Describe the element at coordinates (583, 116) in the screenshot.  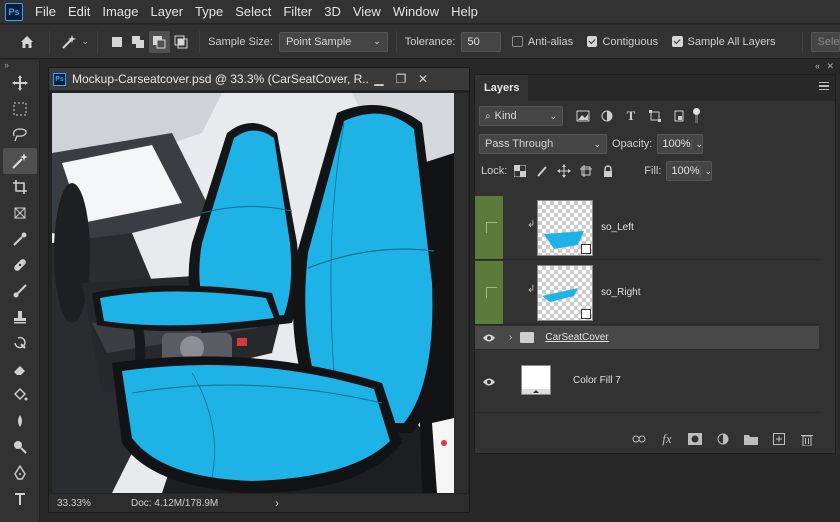
I see `filter-pixel-icon` at that location.